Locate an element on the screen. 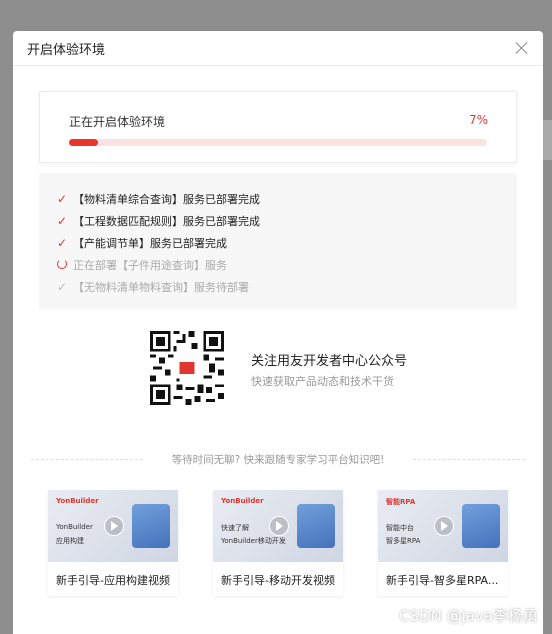 The width and height of the screenshot is (552, 634). dialog-title: 开启体验环境 is located at coordinates (66, 50).